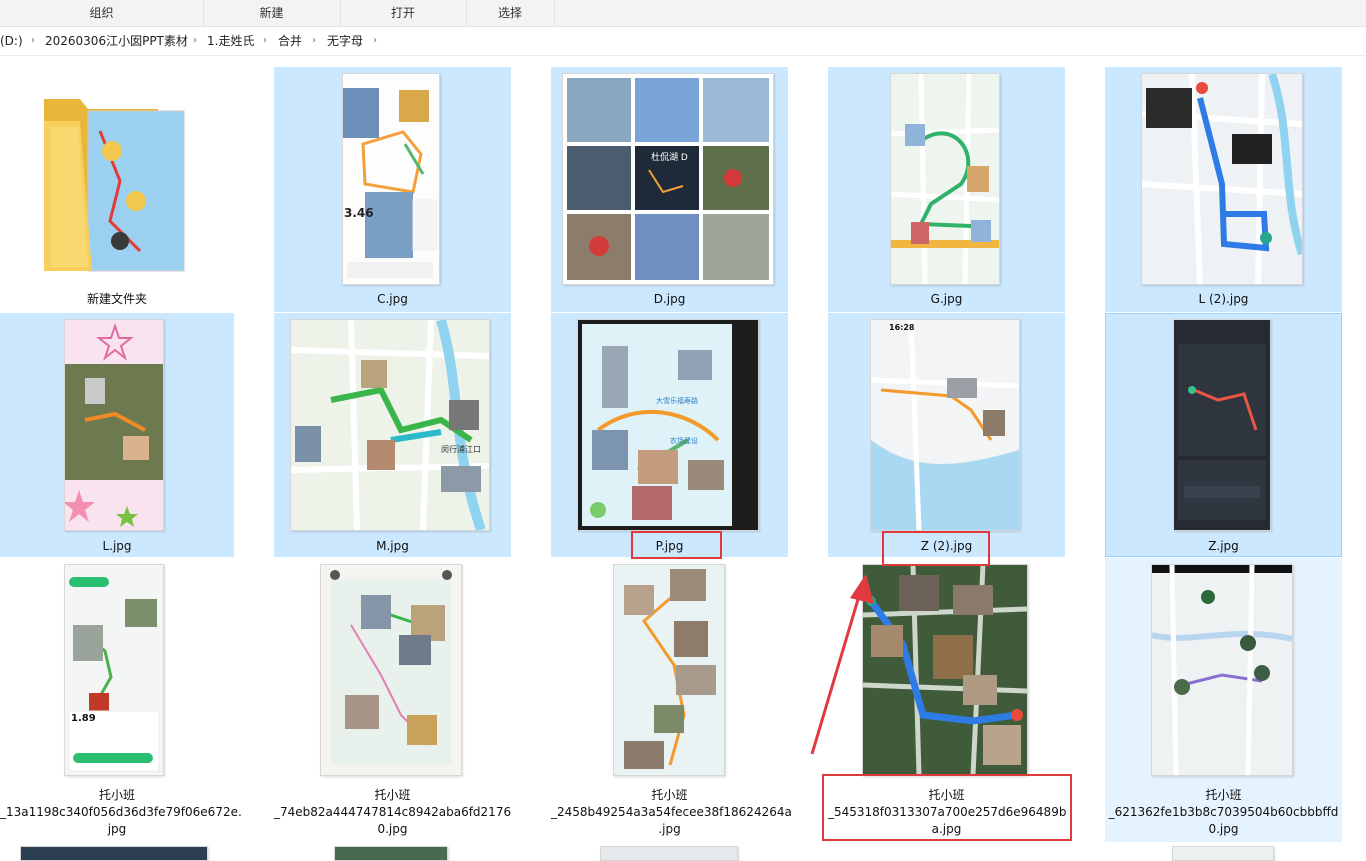 The image size is (1366, 861). I want to click on file-name: L.jpg, so click(117, 546).